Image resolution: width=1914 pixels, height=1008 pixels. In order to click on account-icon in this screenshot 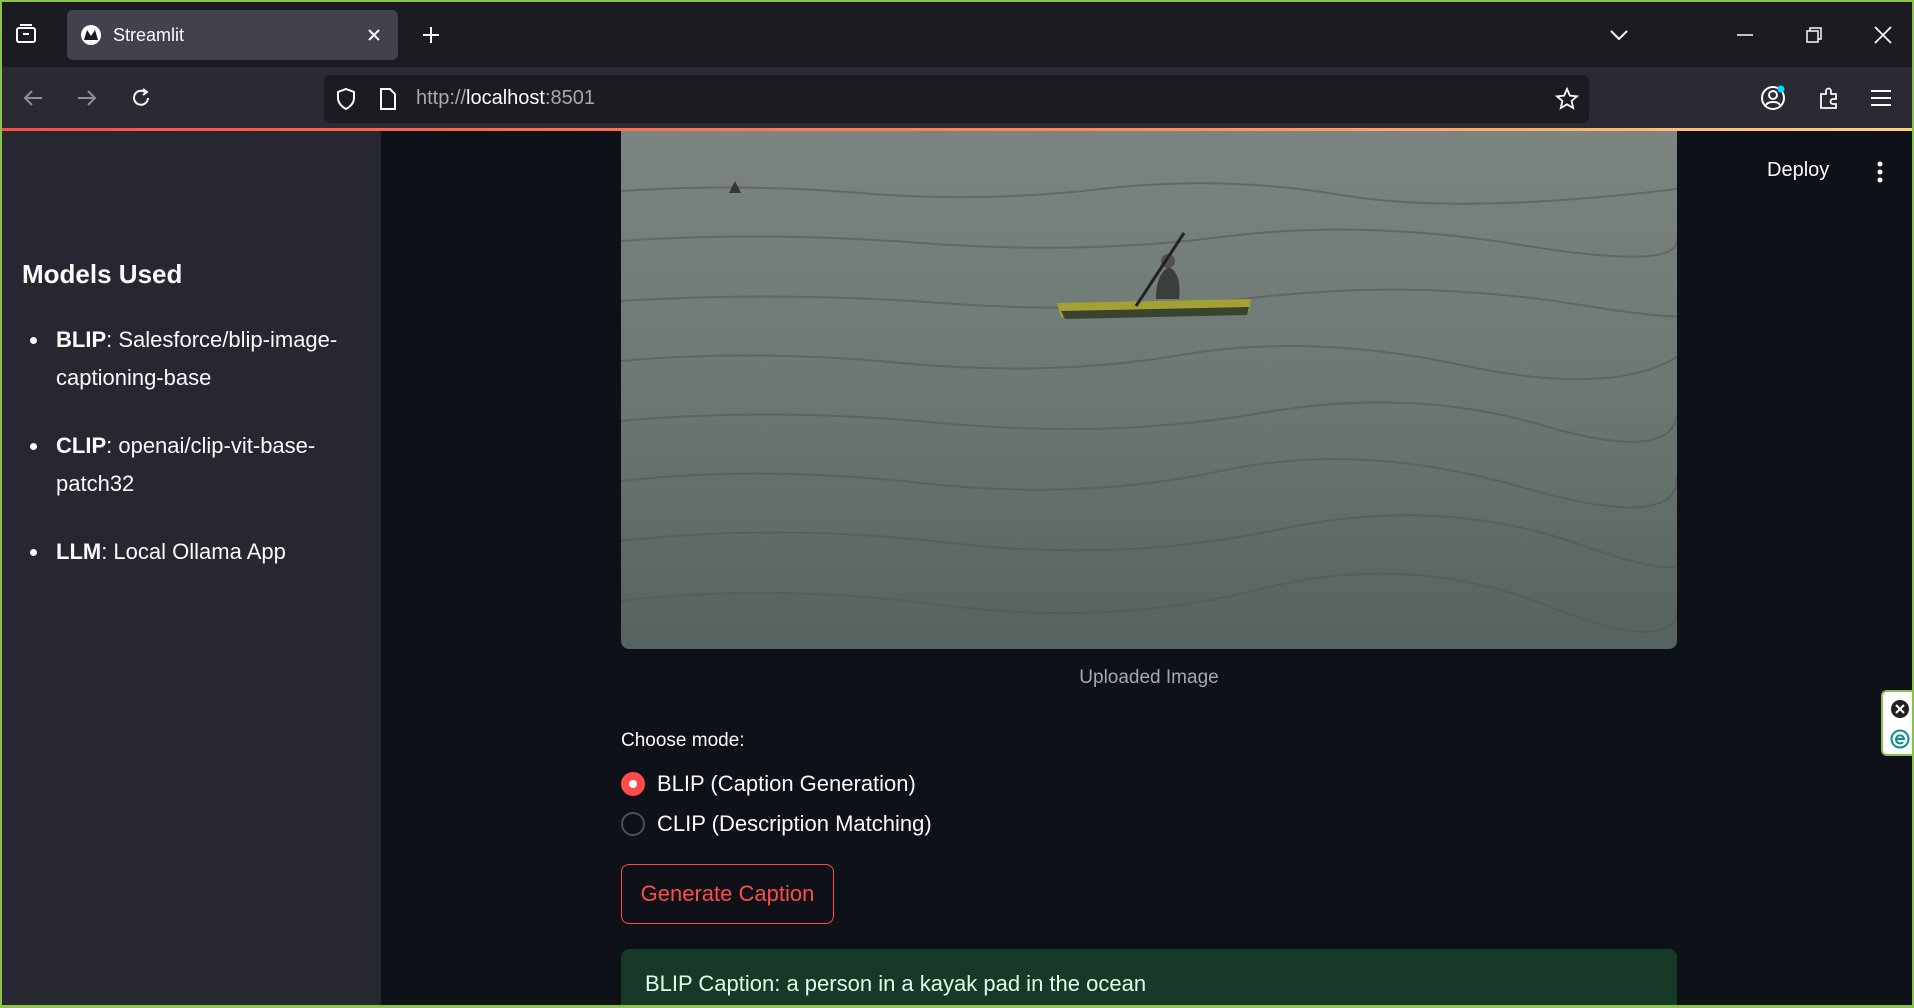, I will do `click(1773, 98)`.